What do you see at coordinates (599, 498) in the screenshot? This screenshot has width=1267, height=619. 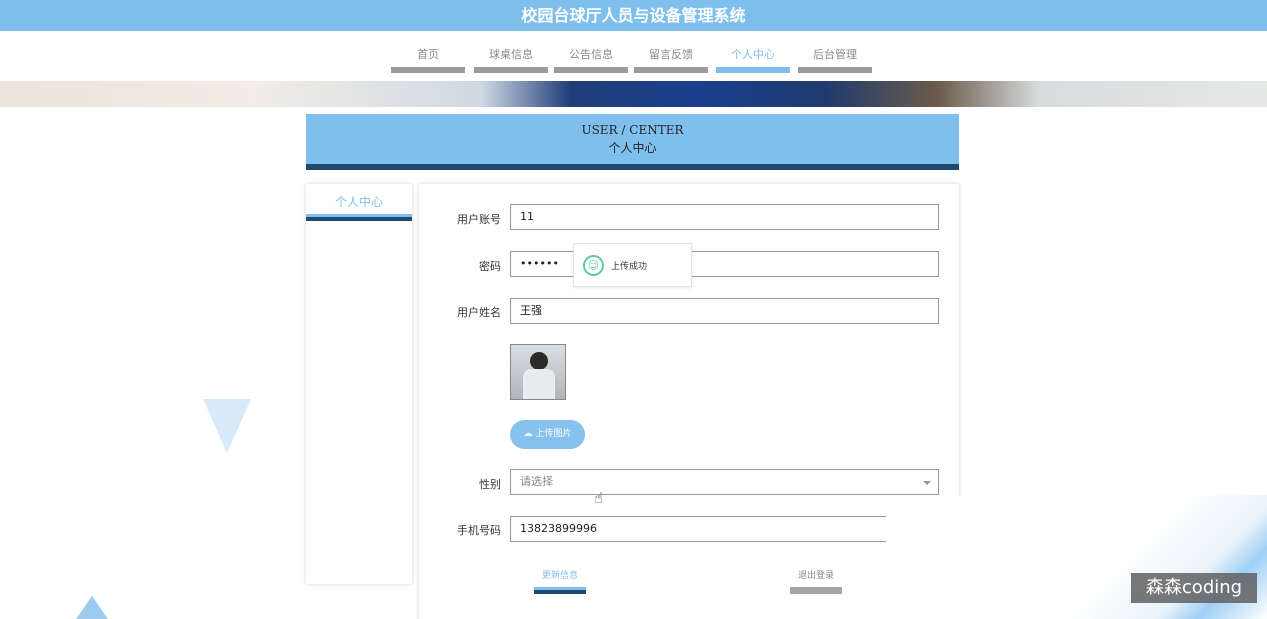 I see `hand-cursor-icon: ☝` at bounding box center [599, 498].